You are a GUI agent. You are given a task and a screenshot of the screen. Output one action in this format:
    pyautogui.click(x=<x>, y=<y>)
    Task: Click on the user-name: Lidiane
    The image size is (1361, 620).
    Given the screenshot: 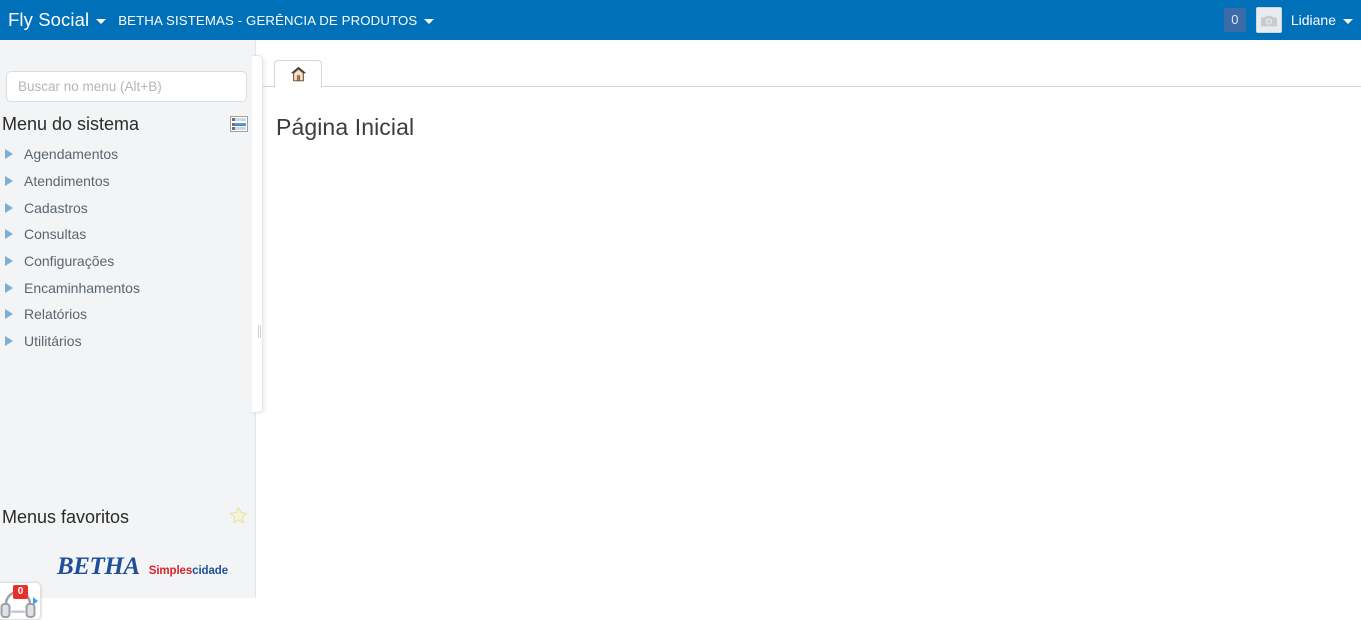 What is the action you would take?
    pyautogui.click(x=1313, y=20)
    